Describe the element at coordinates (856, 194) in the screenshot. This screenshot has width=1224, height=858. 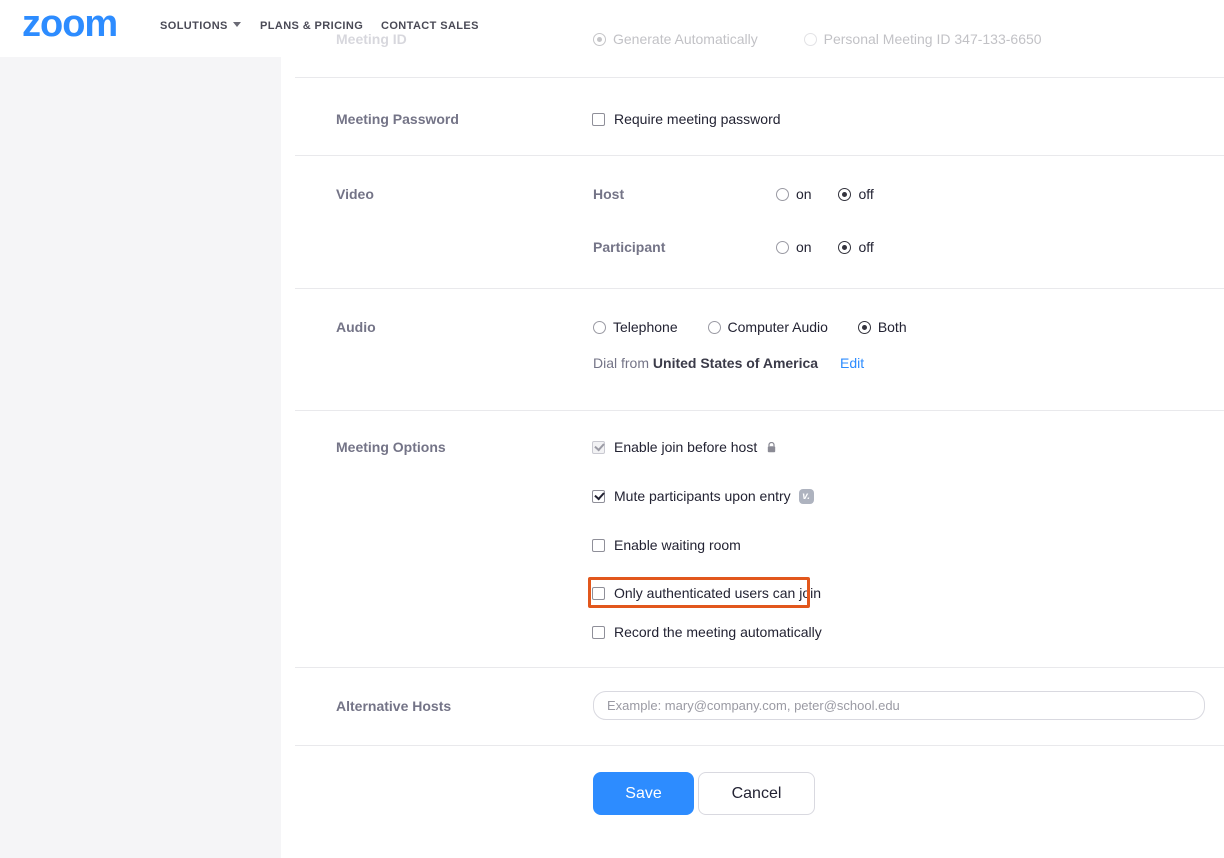
I see `radio-host-off: off` at that location.